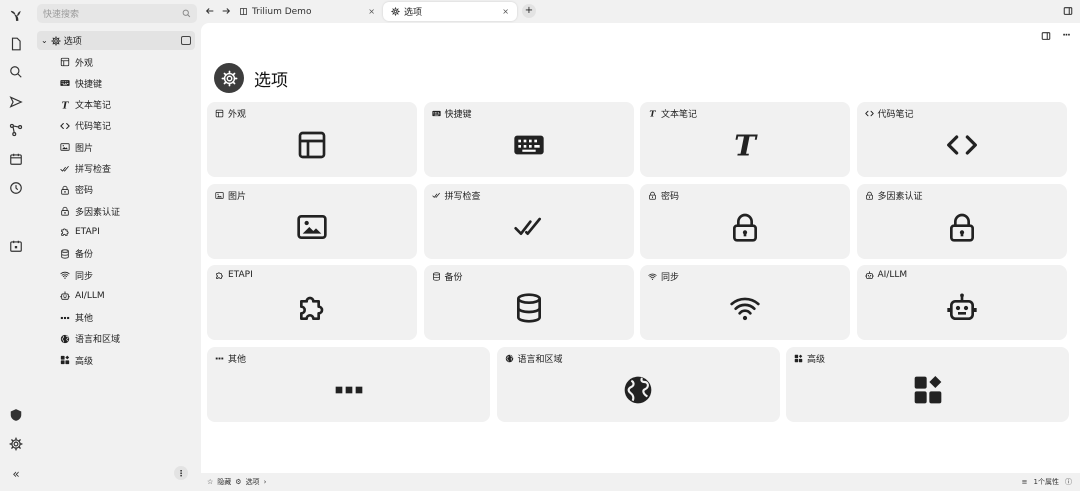  What do you see at coordinates (1046, 36) in the screenshot?
I see `toggle-right-pane-icon` at bounding box center [1046, 36].